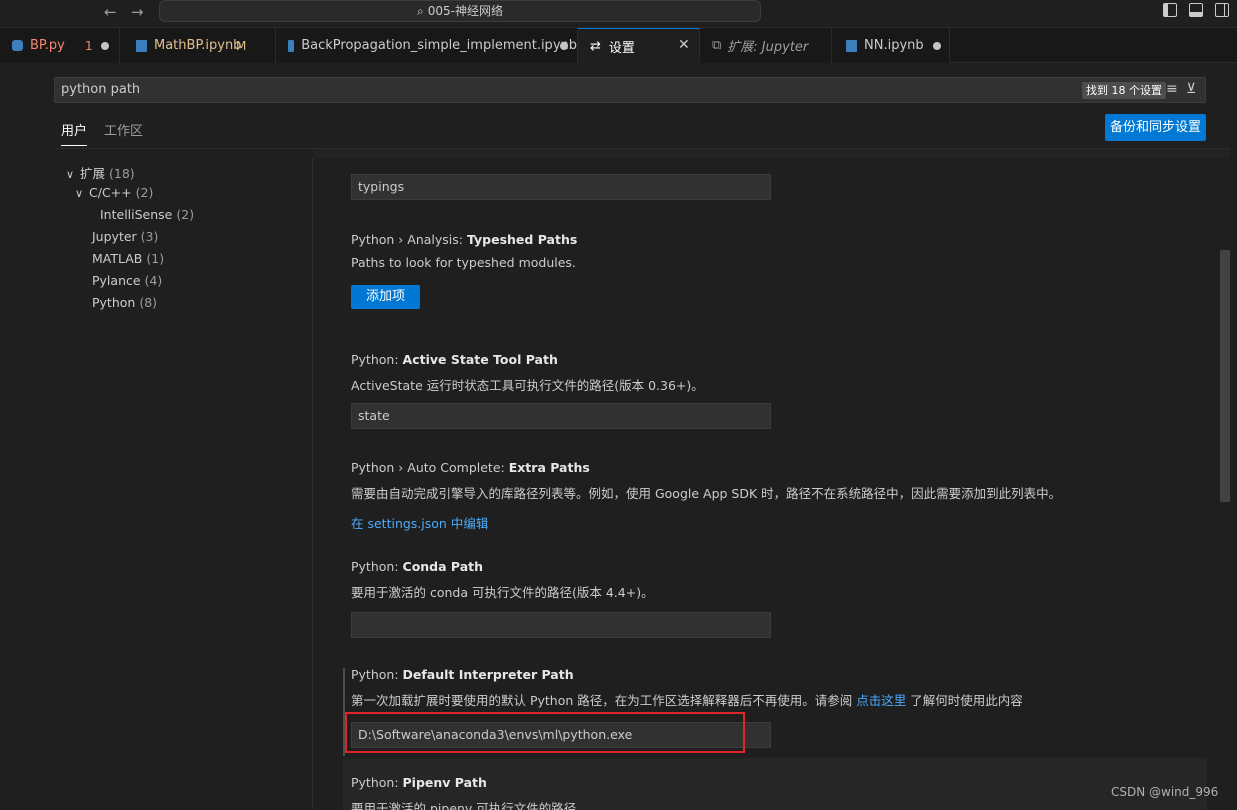 The image size is (1237, 810). What do you see at coordinates (480, 359) in the screenshot?
I see `setting-name: Active State Tool Path` at bounding box center [480, 359].